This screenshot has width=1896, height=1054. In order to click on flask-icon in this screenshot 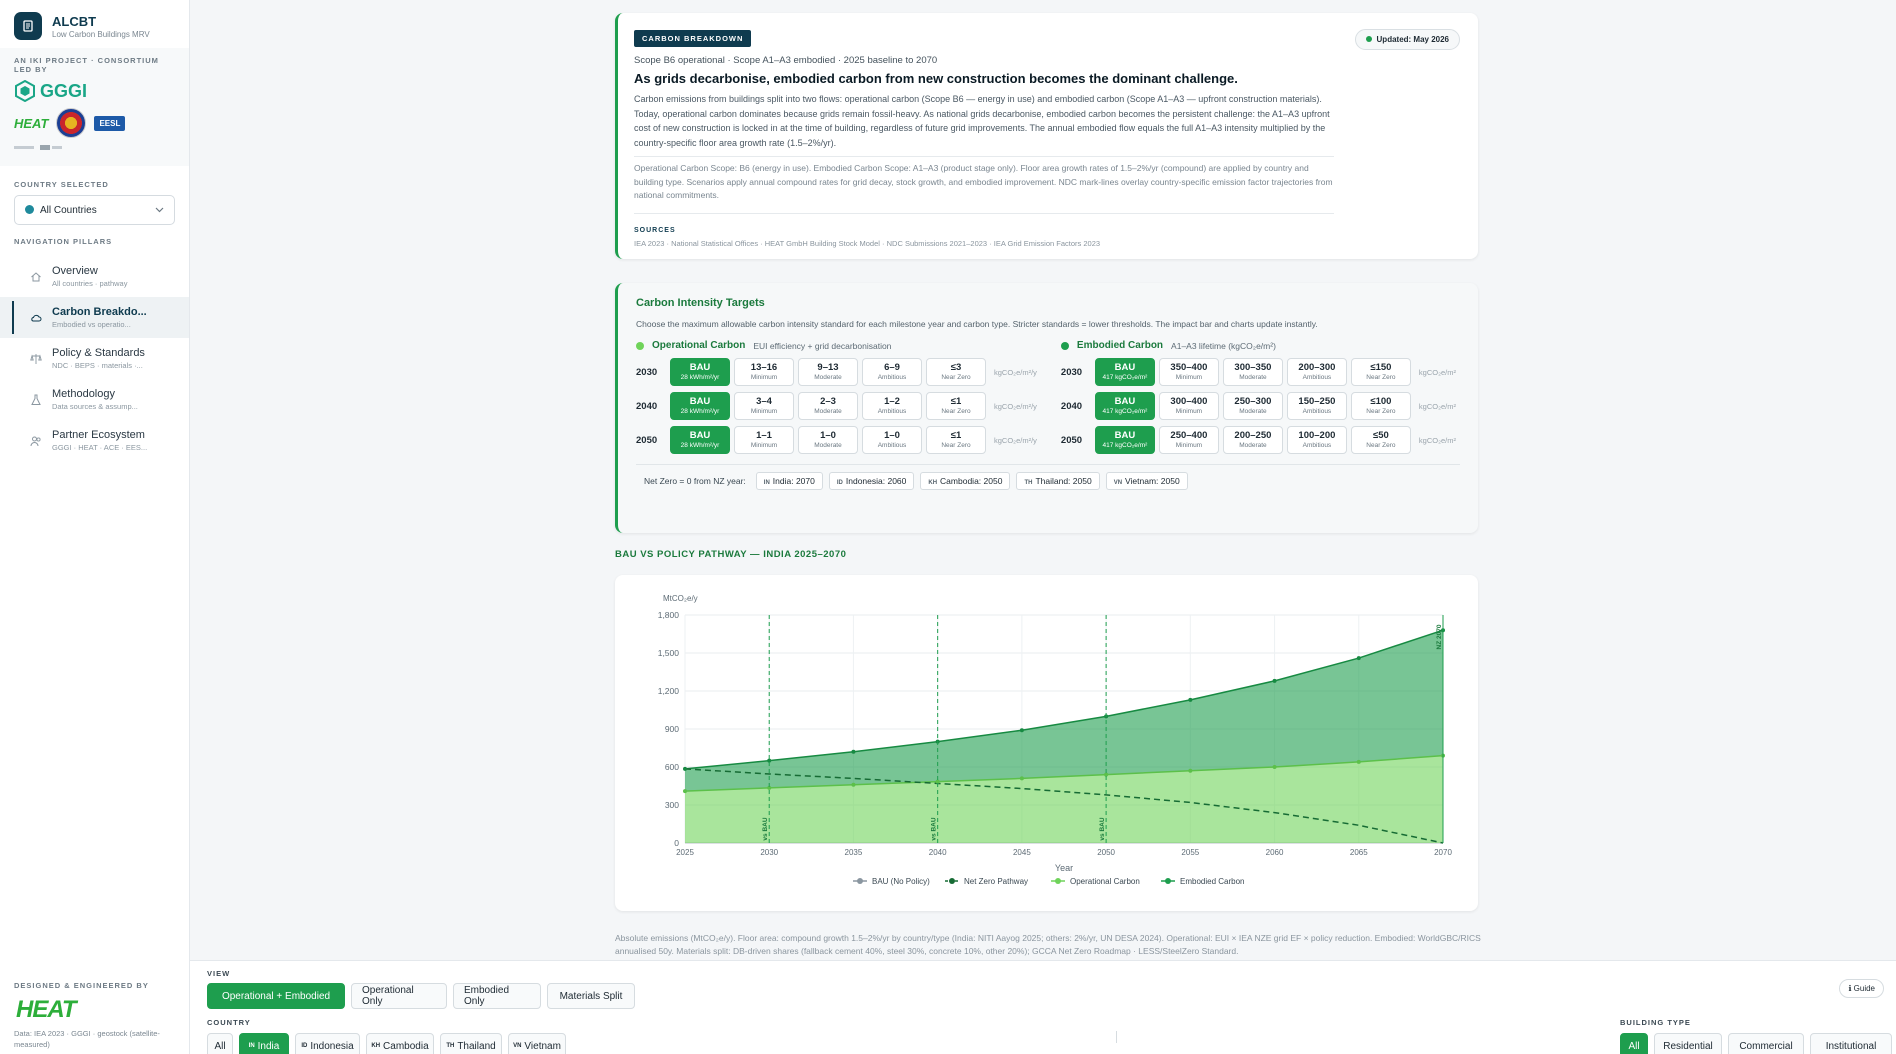, I will do `click(36, 400)`.